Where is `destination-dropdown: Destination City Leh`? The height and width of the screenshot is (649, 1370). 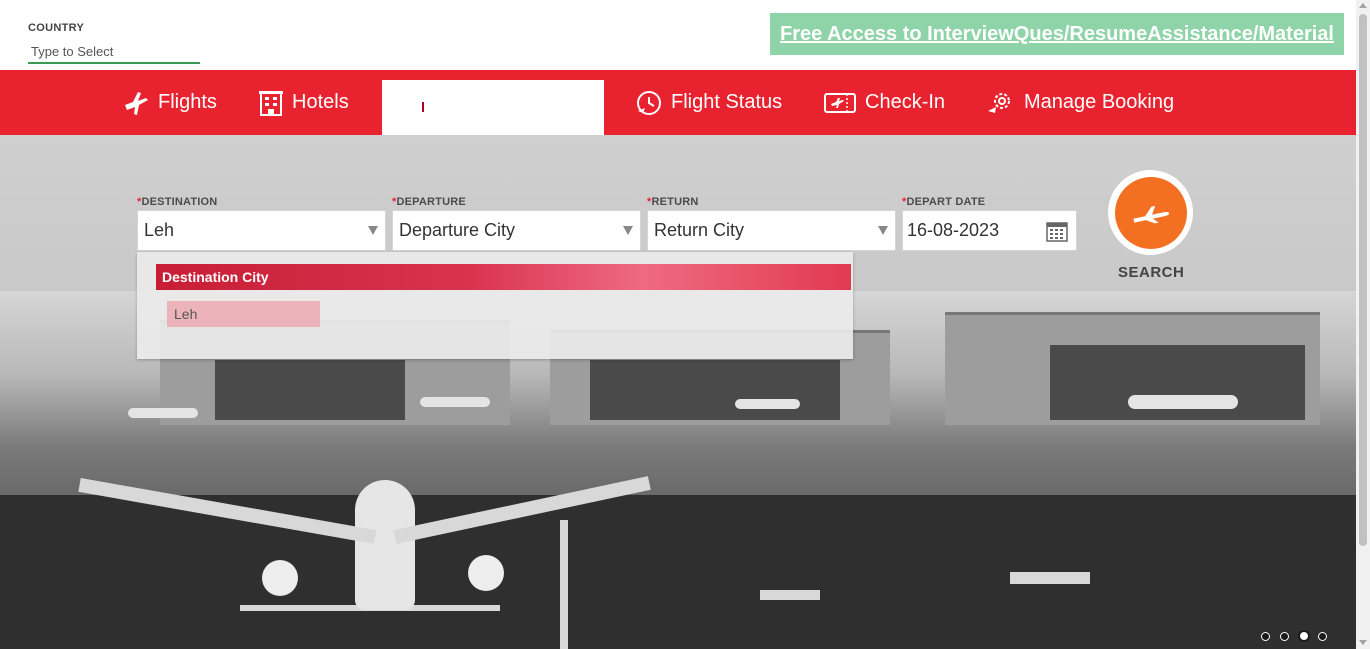 destination-dropdown: Destination City Leh is located at coordinates (495, 305).